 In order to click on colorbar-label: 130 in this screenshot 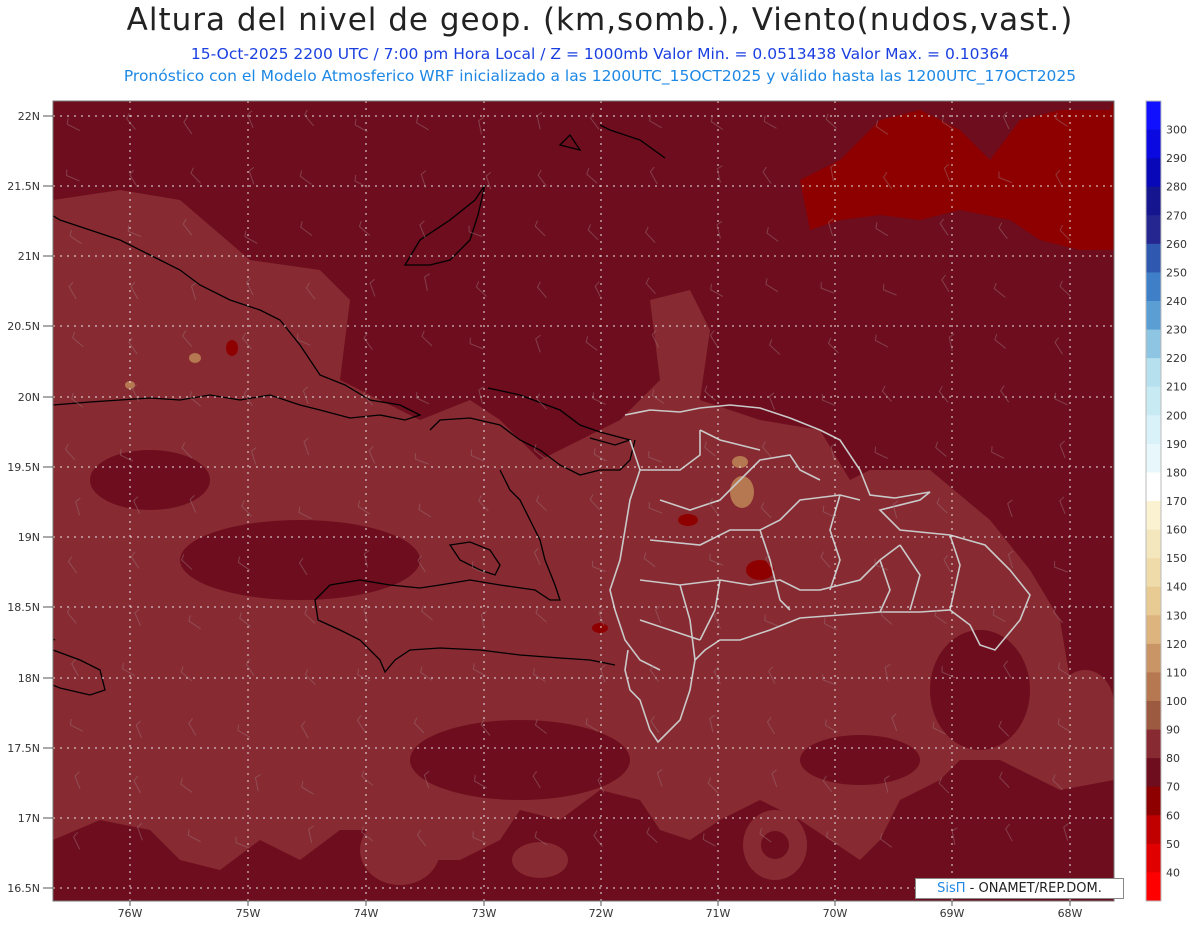, I will do `click(1176, 615)`.